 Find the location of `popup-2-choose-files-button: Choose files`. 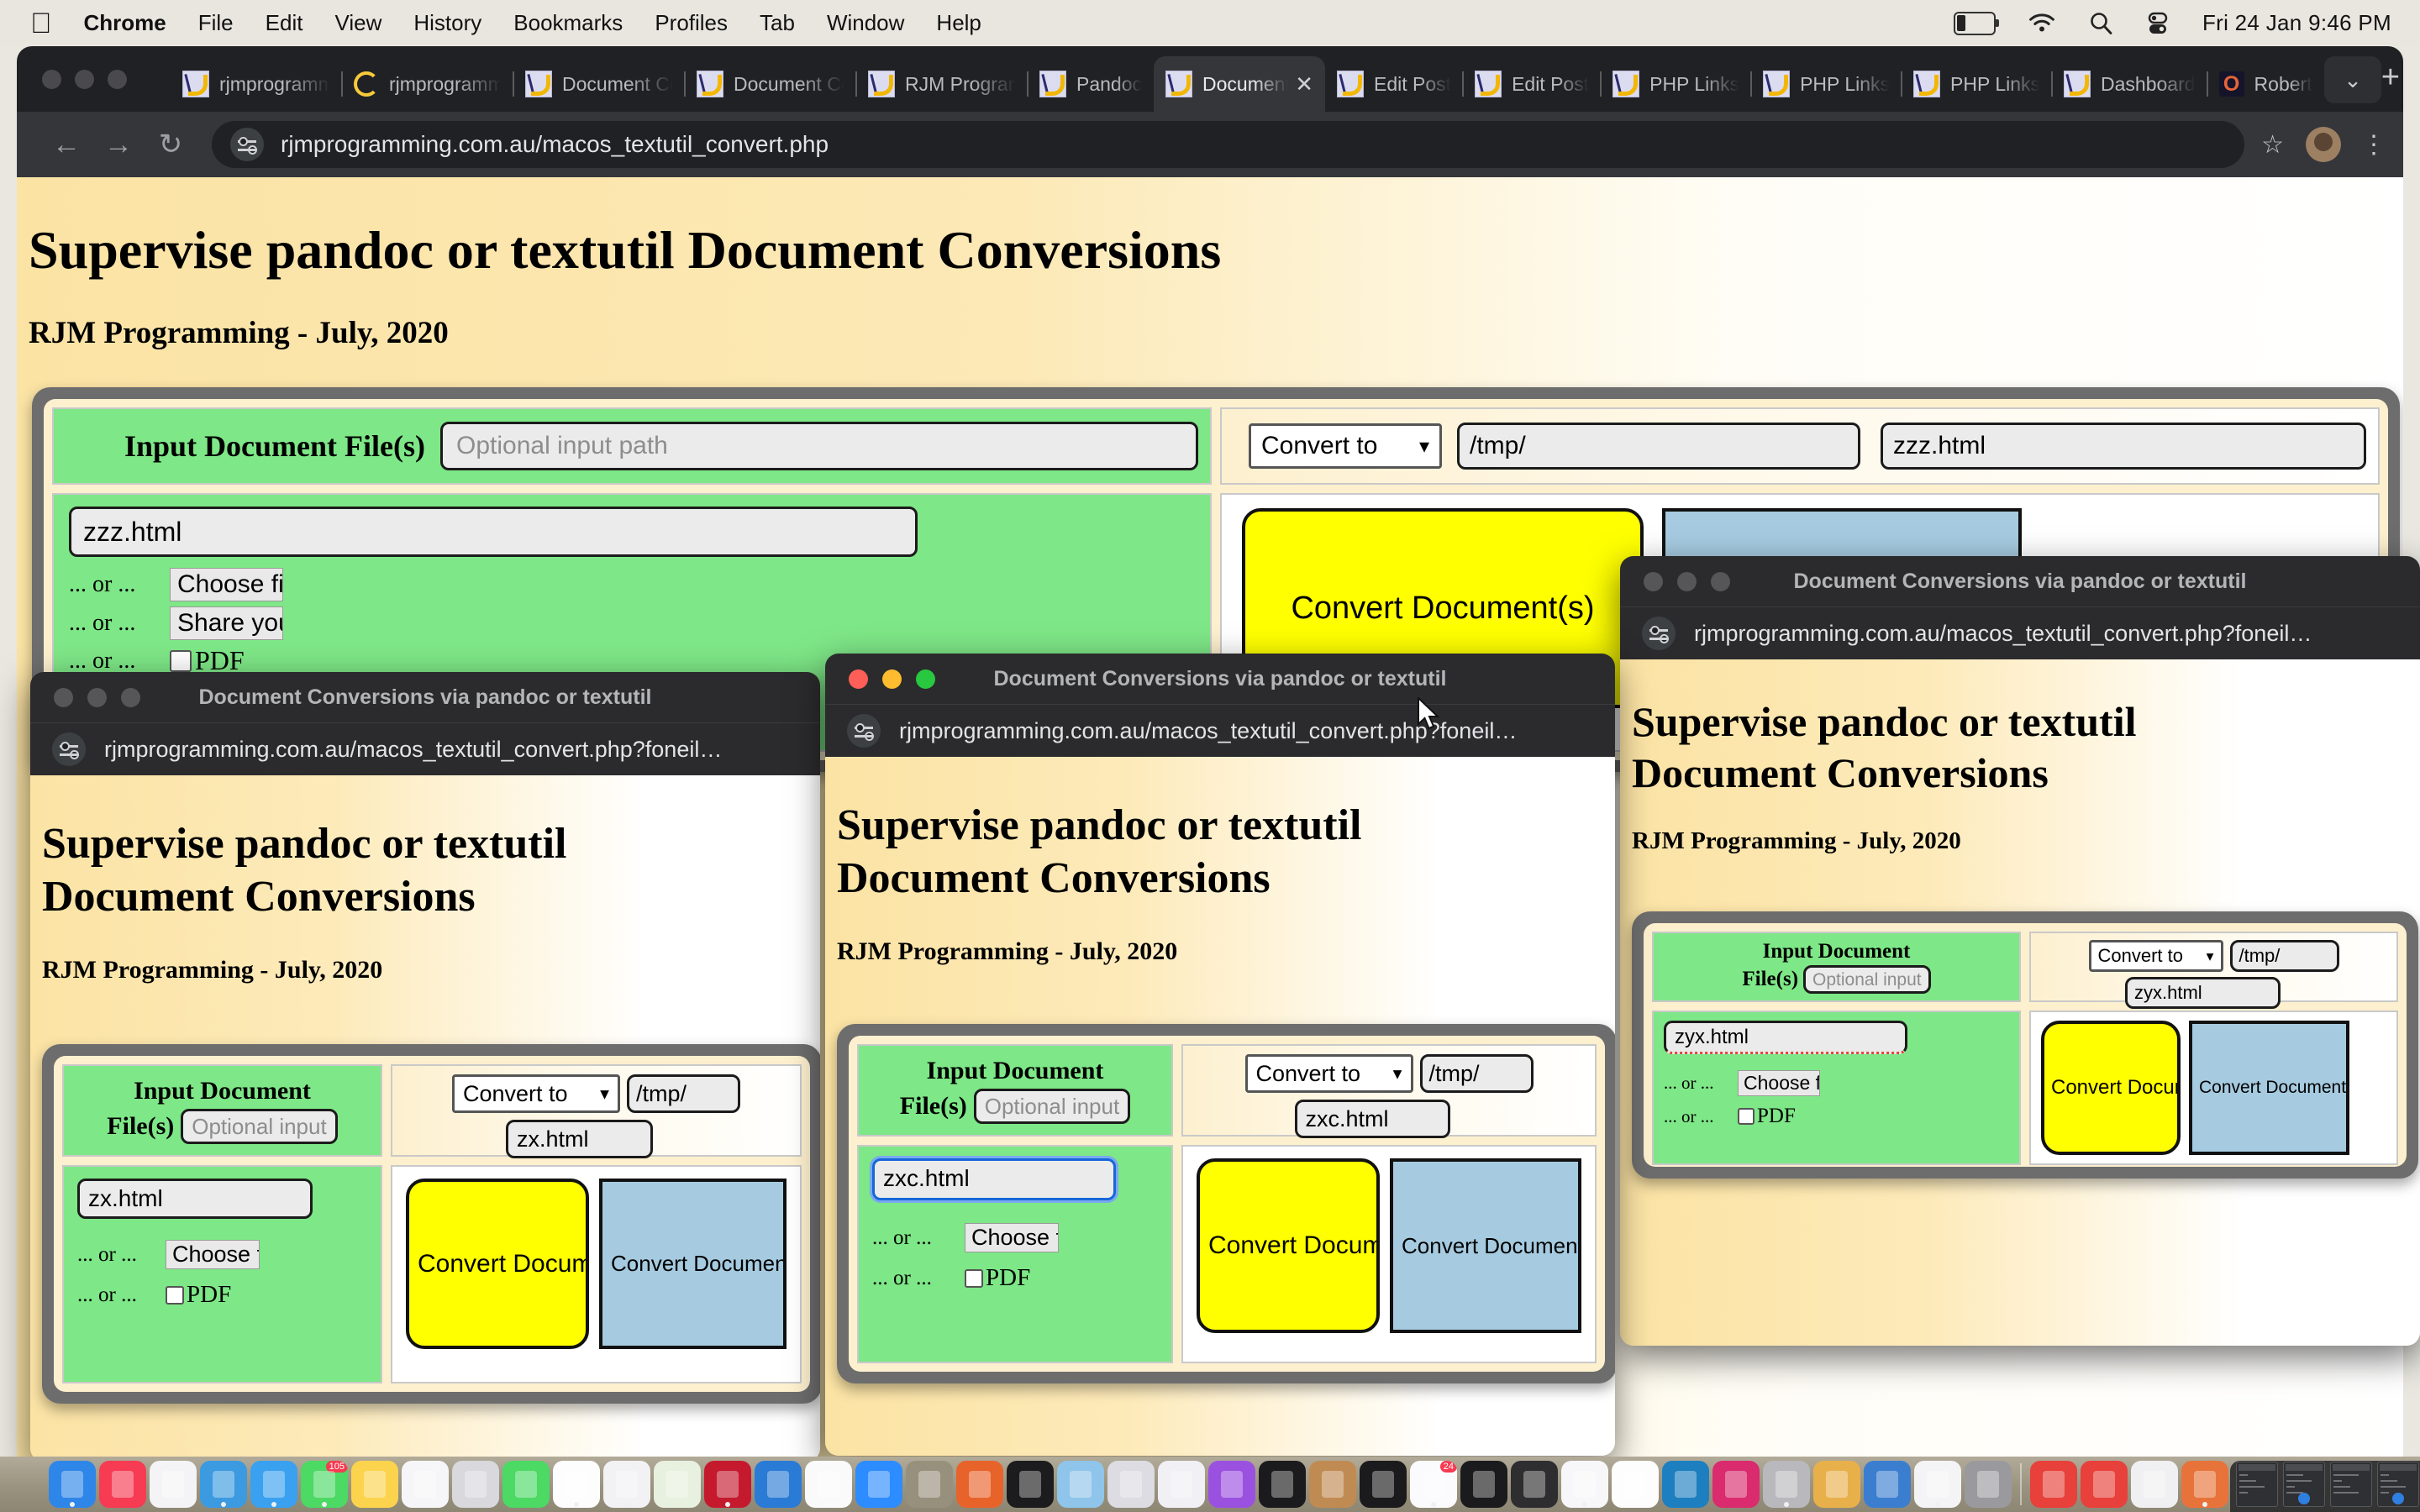

popup-2-choose-files-button: Choose files is located at coordinates (1012, 1237).